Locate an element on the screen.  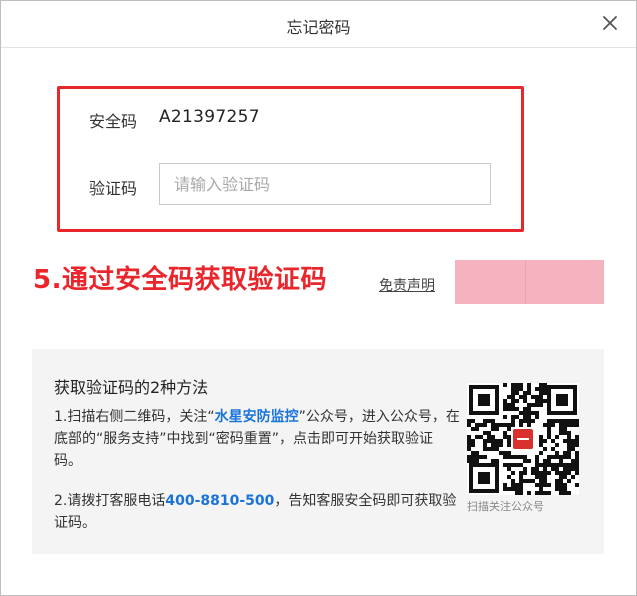
security-code-value: A21397257 is located at coordinates (209, 117).